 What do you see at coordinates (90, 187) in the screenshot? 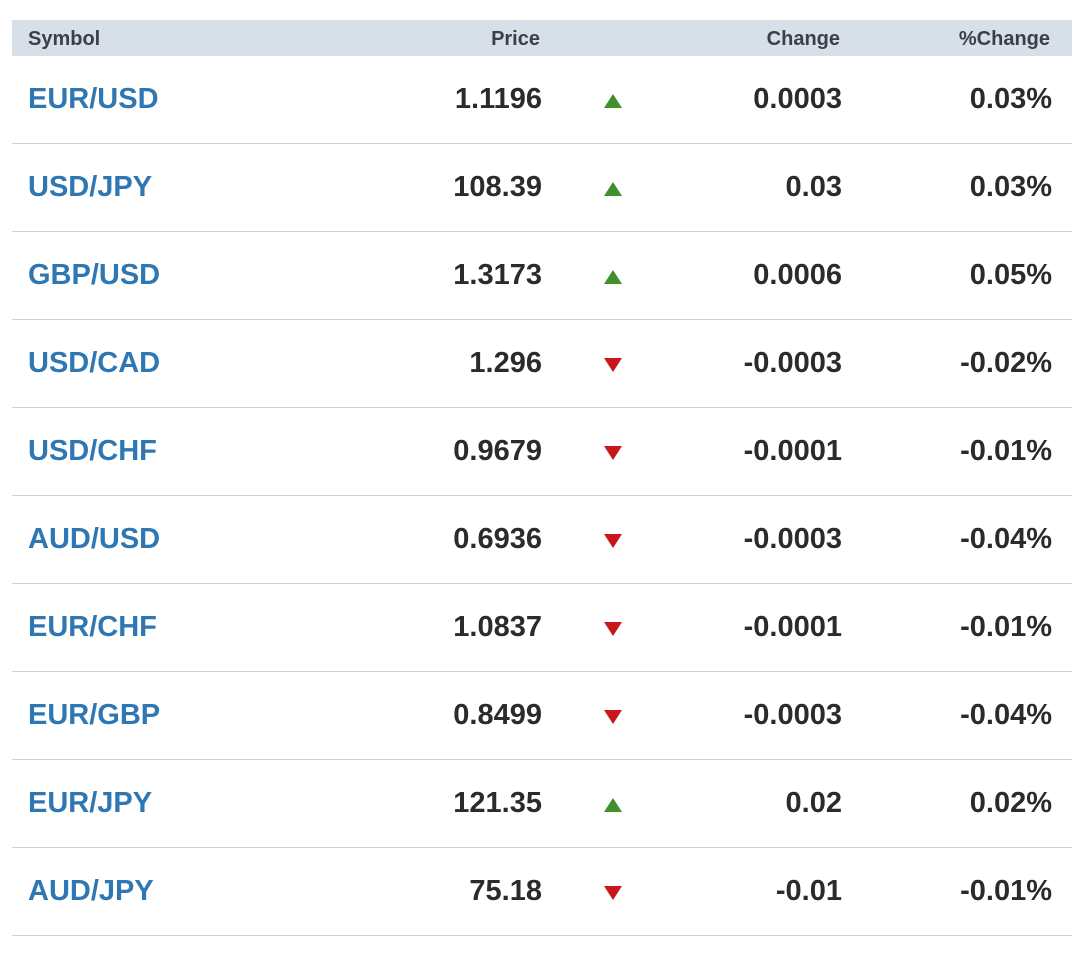
I see `symbol-link: USD/JPY` at bounding box center [90, 187].